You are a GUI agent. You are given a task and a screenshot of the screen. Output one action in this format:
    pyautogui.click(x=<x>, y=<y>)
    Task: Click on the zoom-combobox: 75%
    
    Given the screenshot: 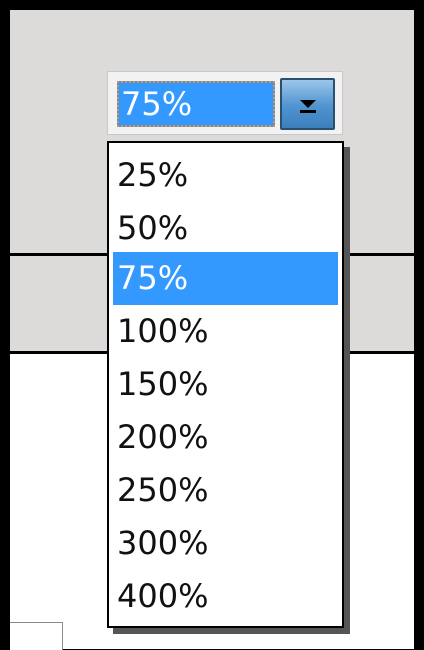 What is the action you would take?
    pyautogui.click(x=225, y=103)
    